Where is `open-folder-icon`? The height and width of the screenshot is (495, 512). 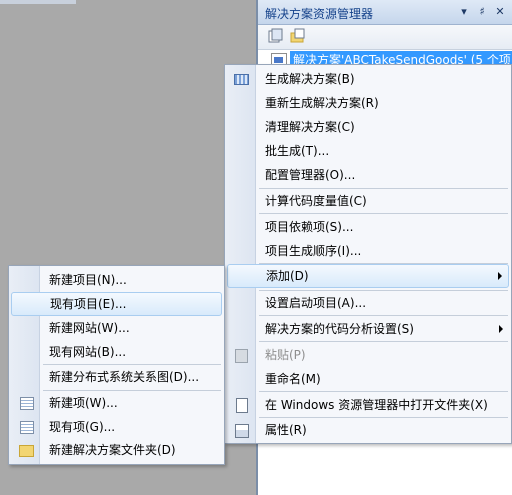 open-folder-icon is located at coordinates (242, 405).